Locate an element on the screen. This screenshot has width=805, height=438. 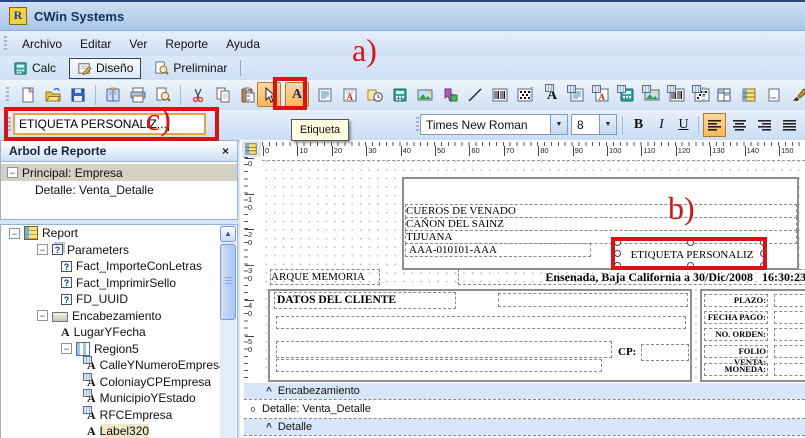
tree-item-fact_importeconletras: ? Fact_ImporteConLetras is located at coordinates (119, 266).